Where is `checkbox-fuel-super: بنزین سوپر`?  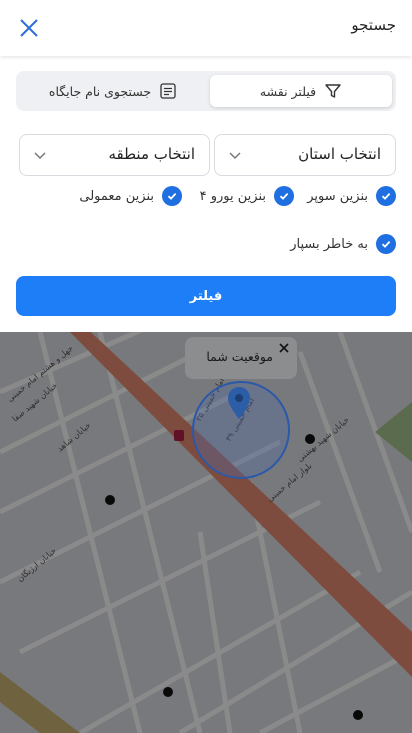 checkbox-fuel-super: بنزین سوپر is located at coordinates (351, 196).